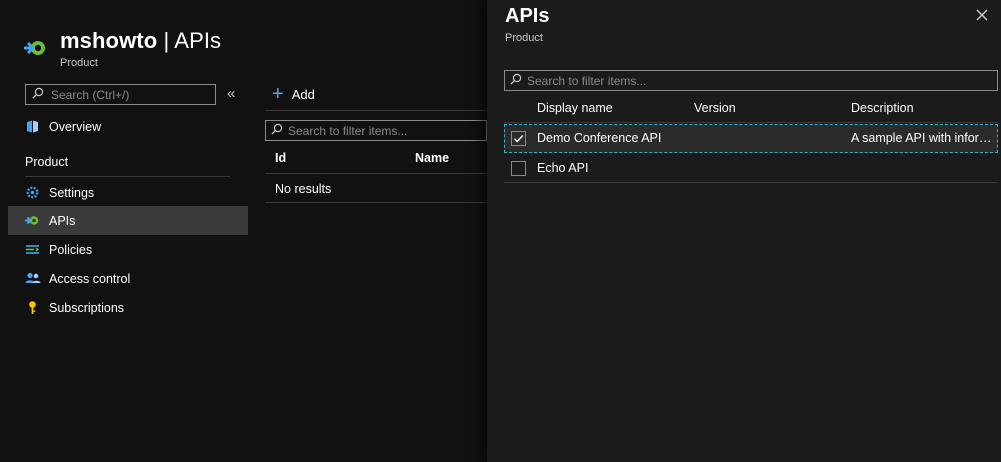  I want to click on sidebar-item-overview: Overview, so click(128, 126).